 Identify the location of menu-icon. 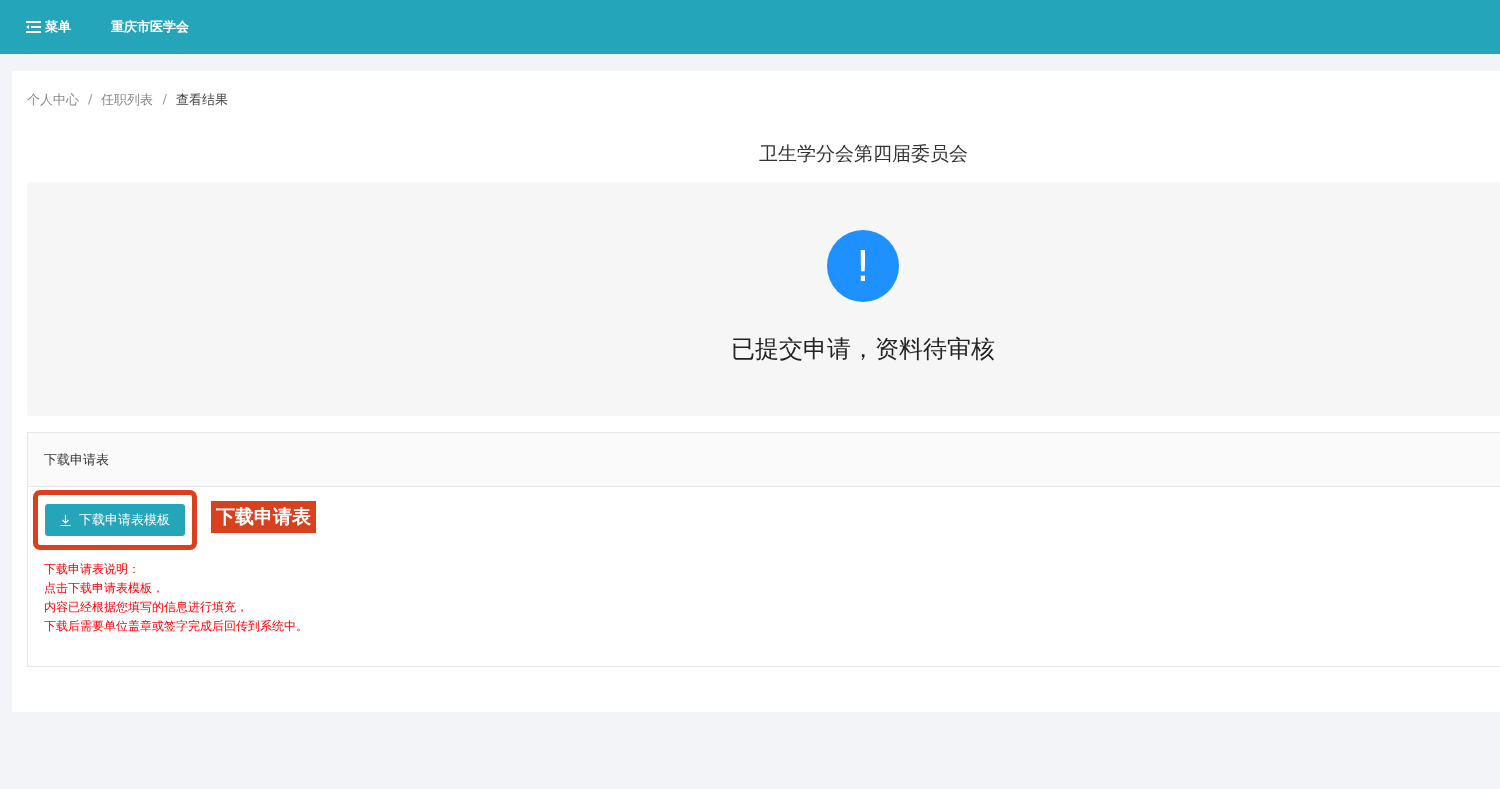
(33, 27).